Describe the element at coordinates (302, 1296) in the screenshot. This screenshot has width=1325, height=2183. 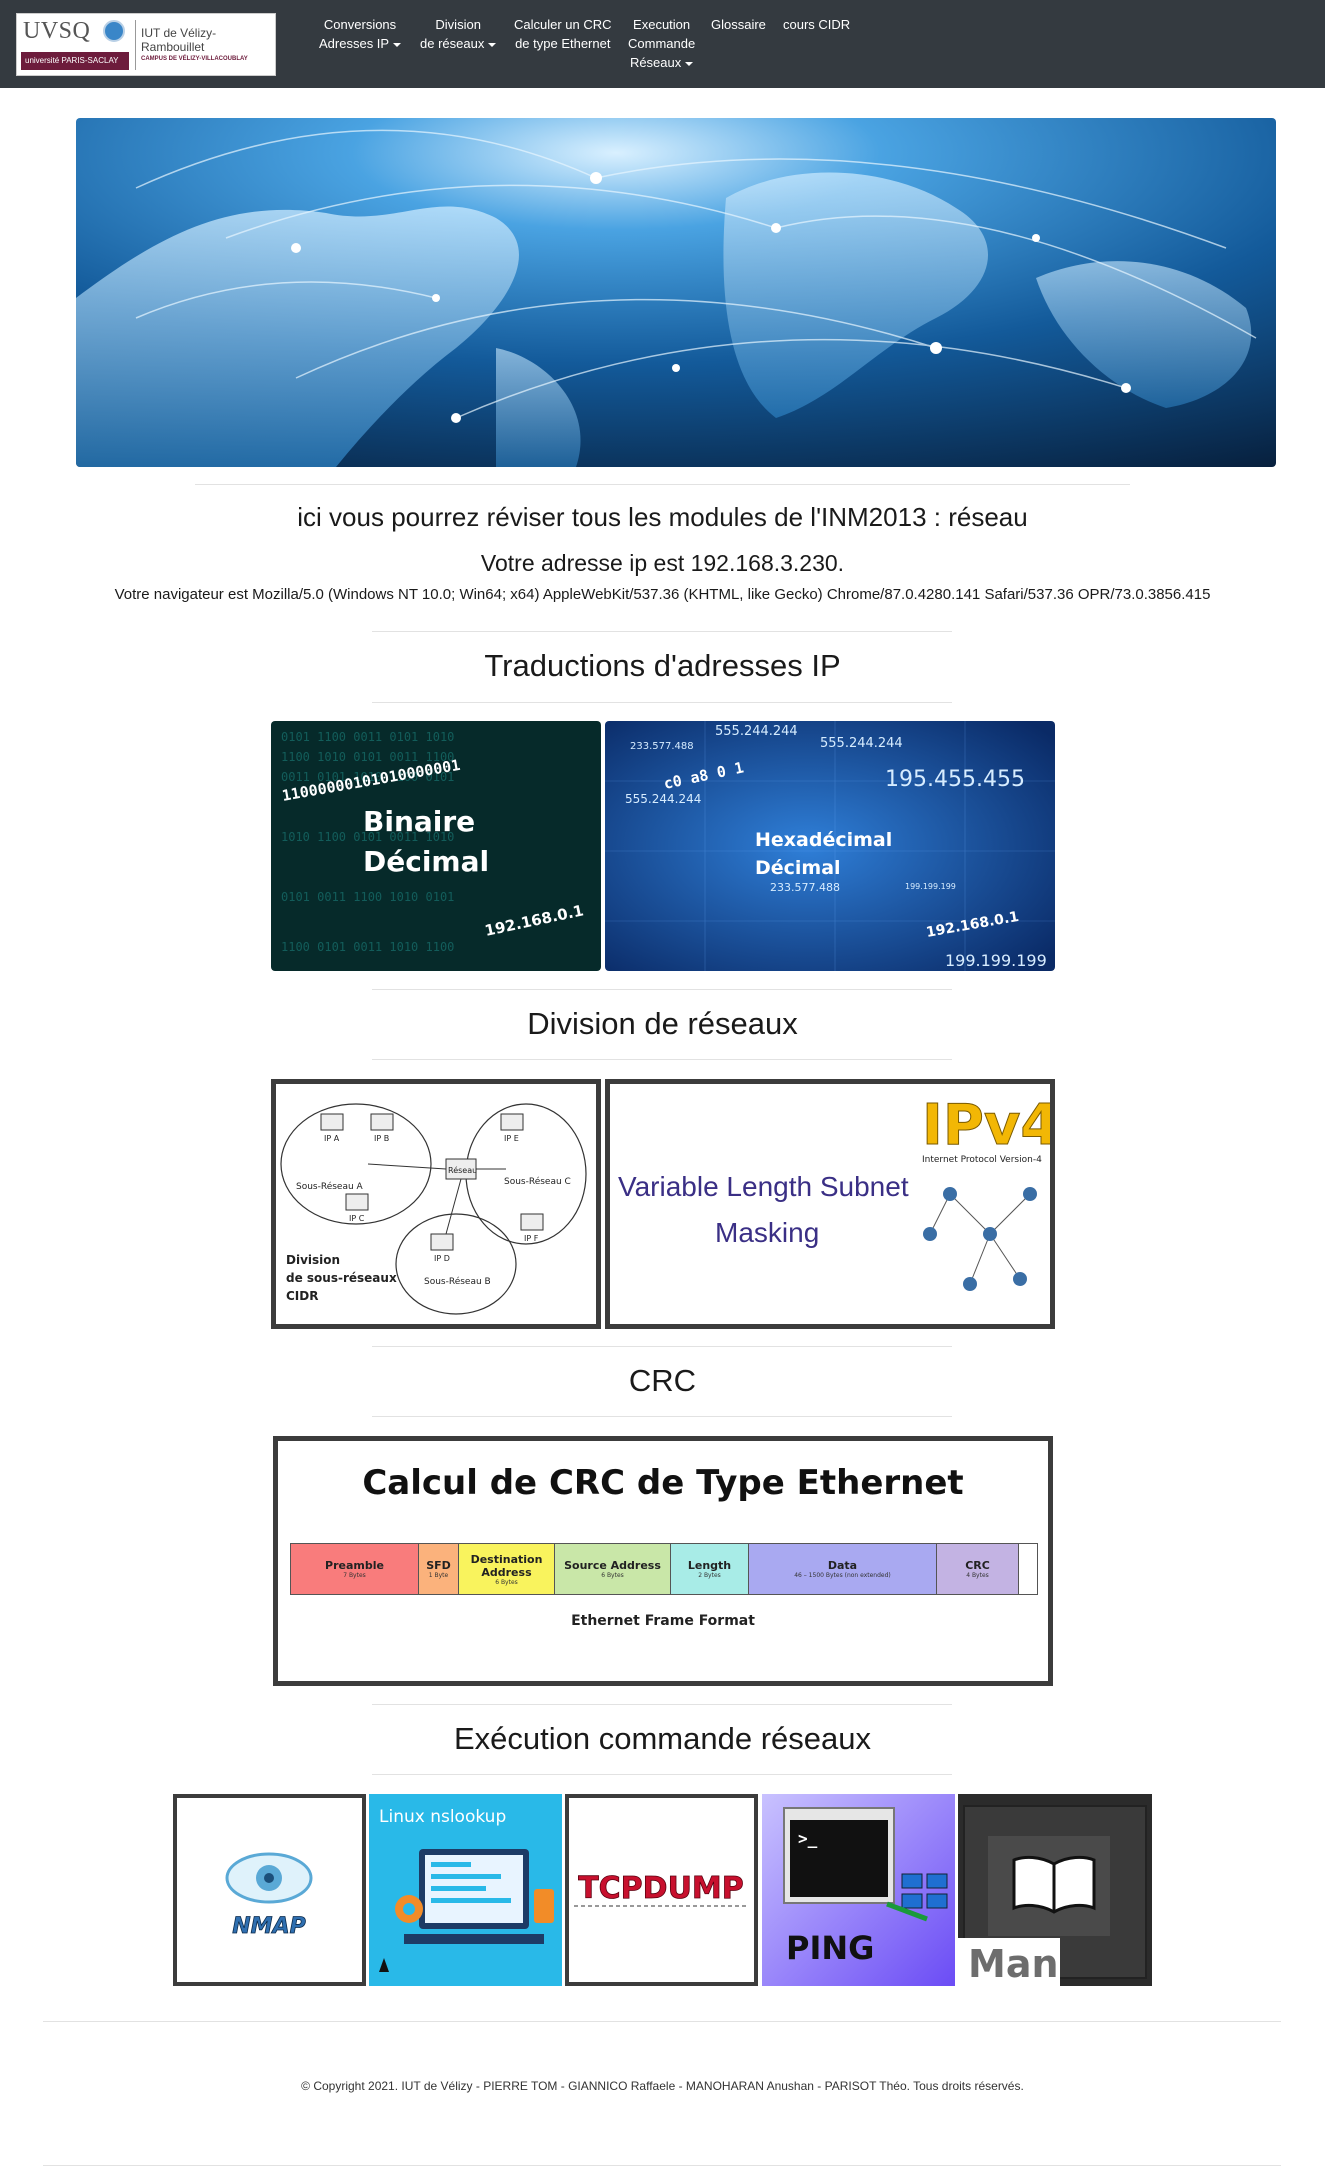
I see `cidr-caption-3: CIDR` at that location.